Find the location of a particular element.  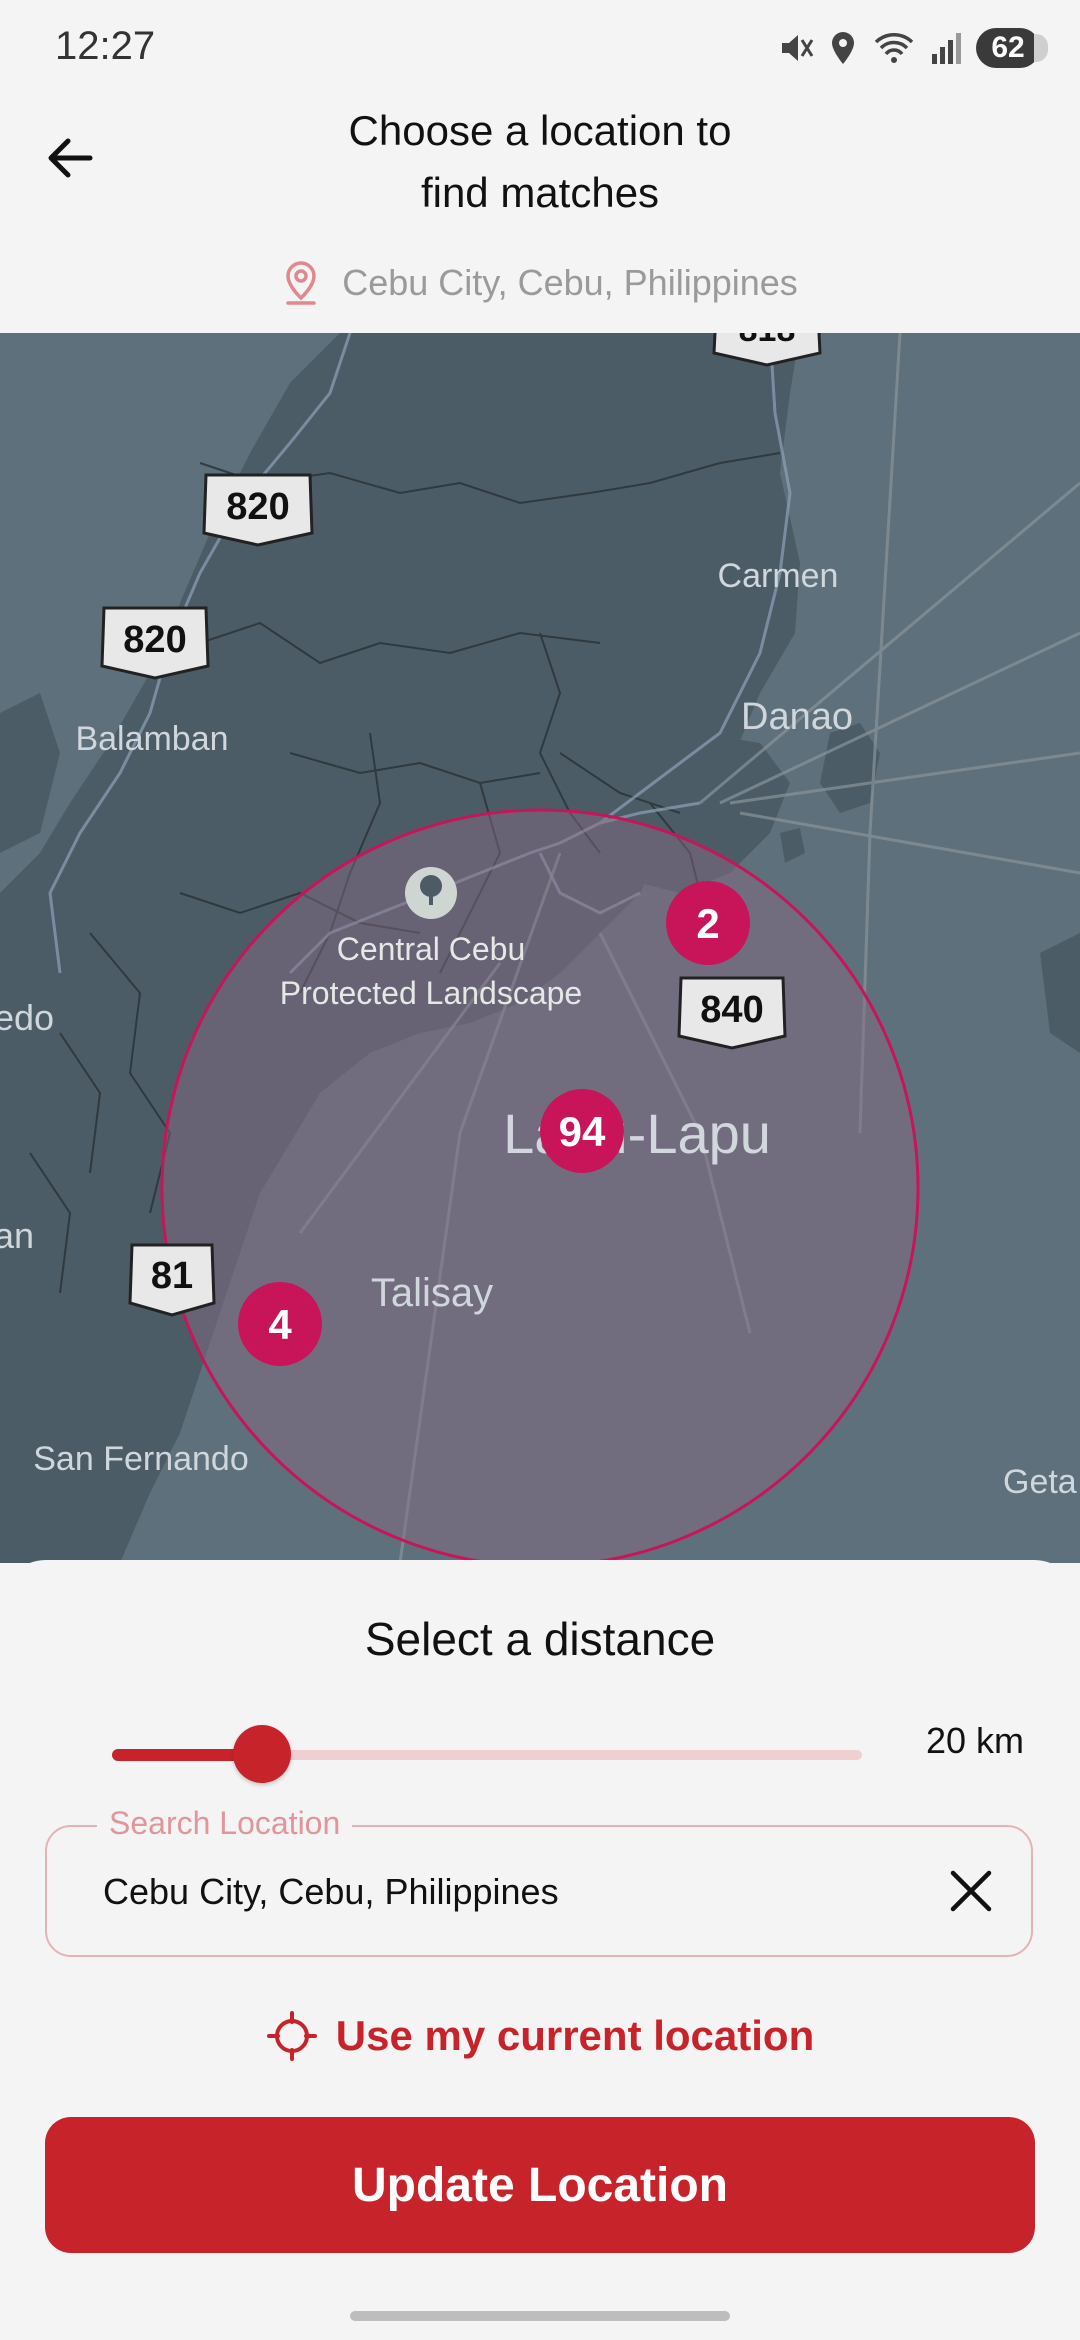

status-icons: 62 is located at coordinates (913, 48).